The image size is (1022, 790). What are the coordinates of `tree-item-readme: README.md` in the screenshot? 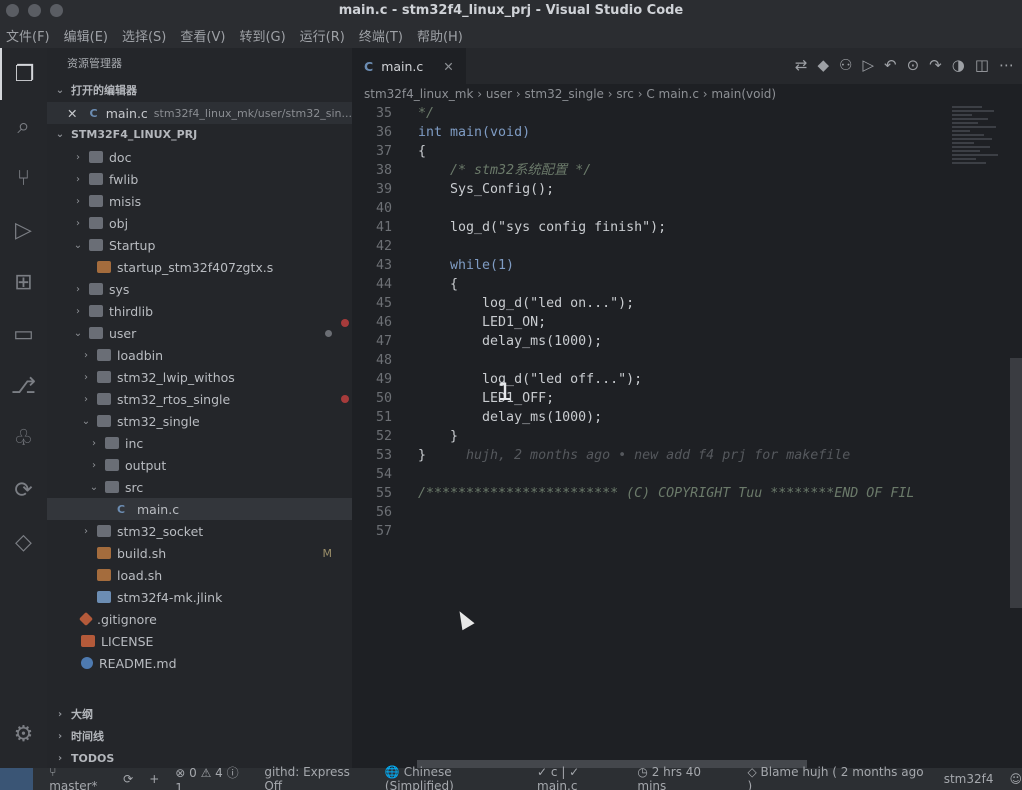 It's located at (199, 663).